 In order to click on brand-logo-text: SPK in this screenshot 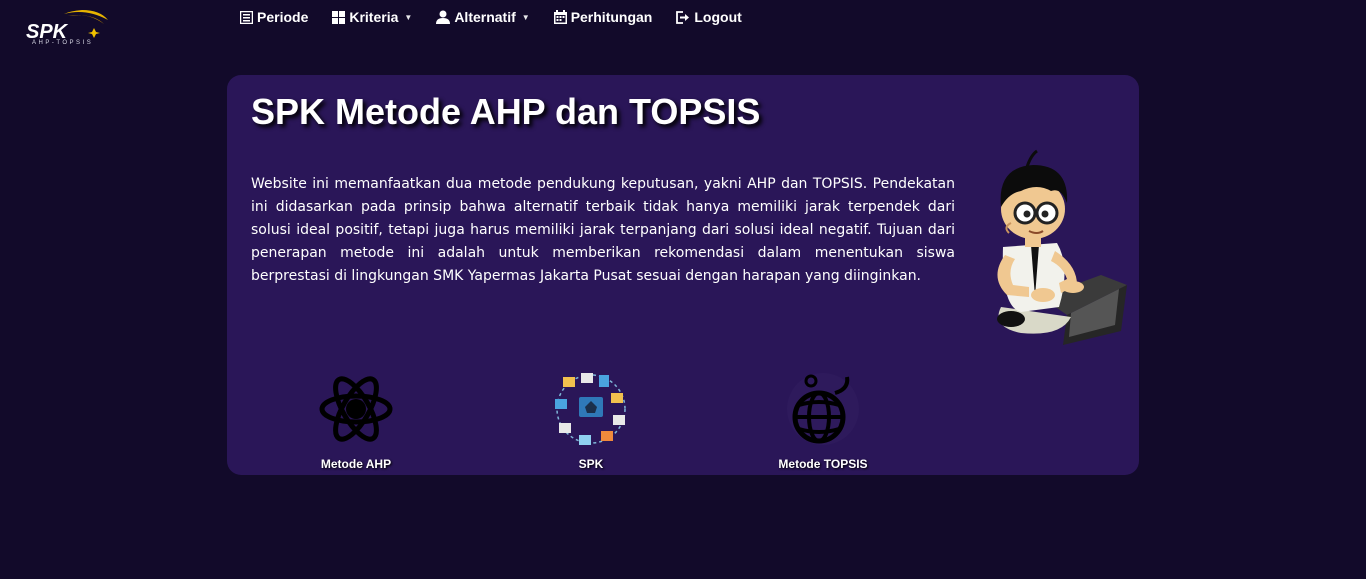, I will do `click(47, 31)`.